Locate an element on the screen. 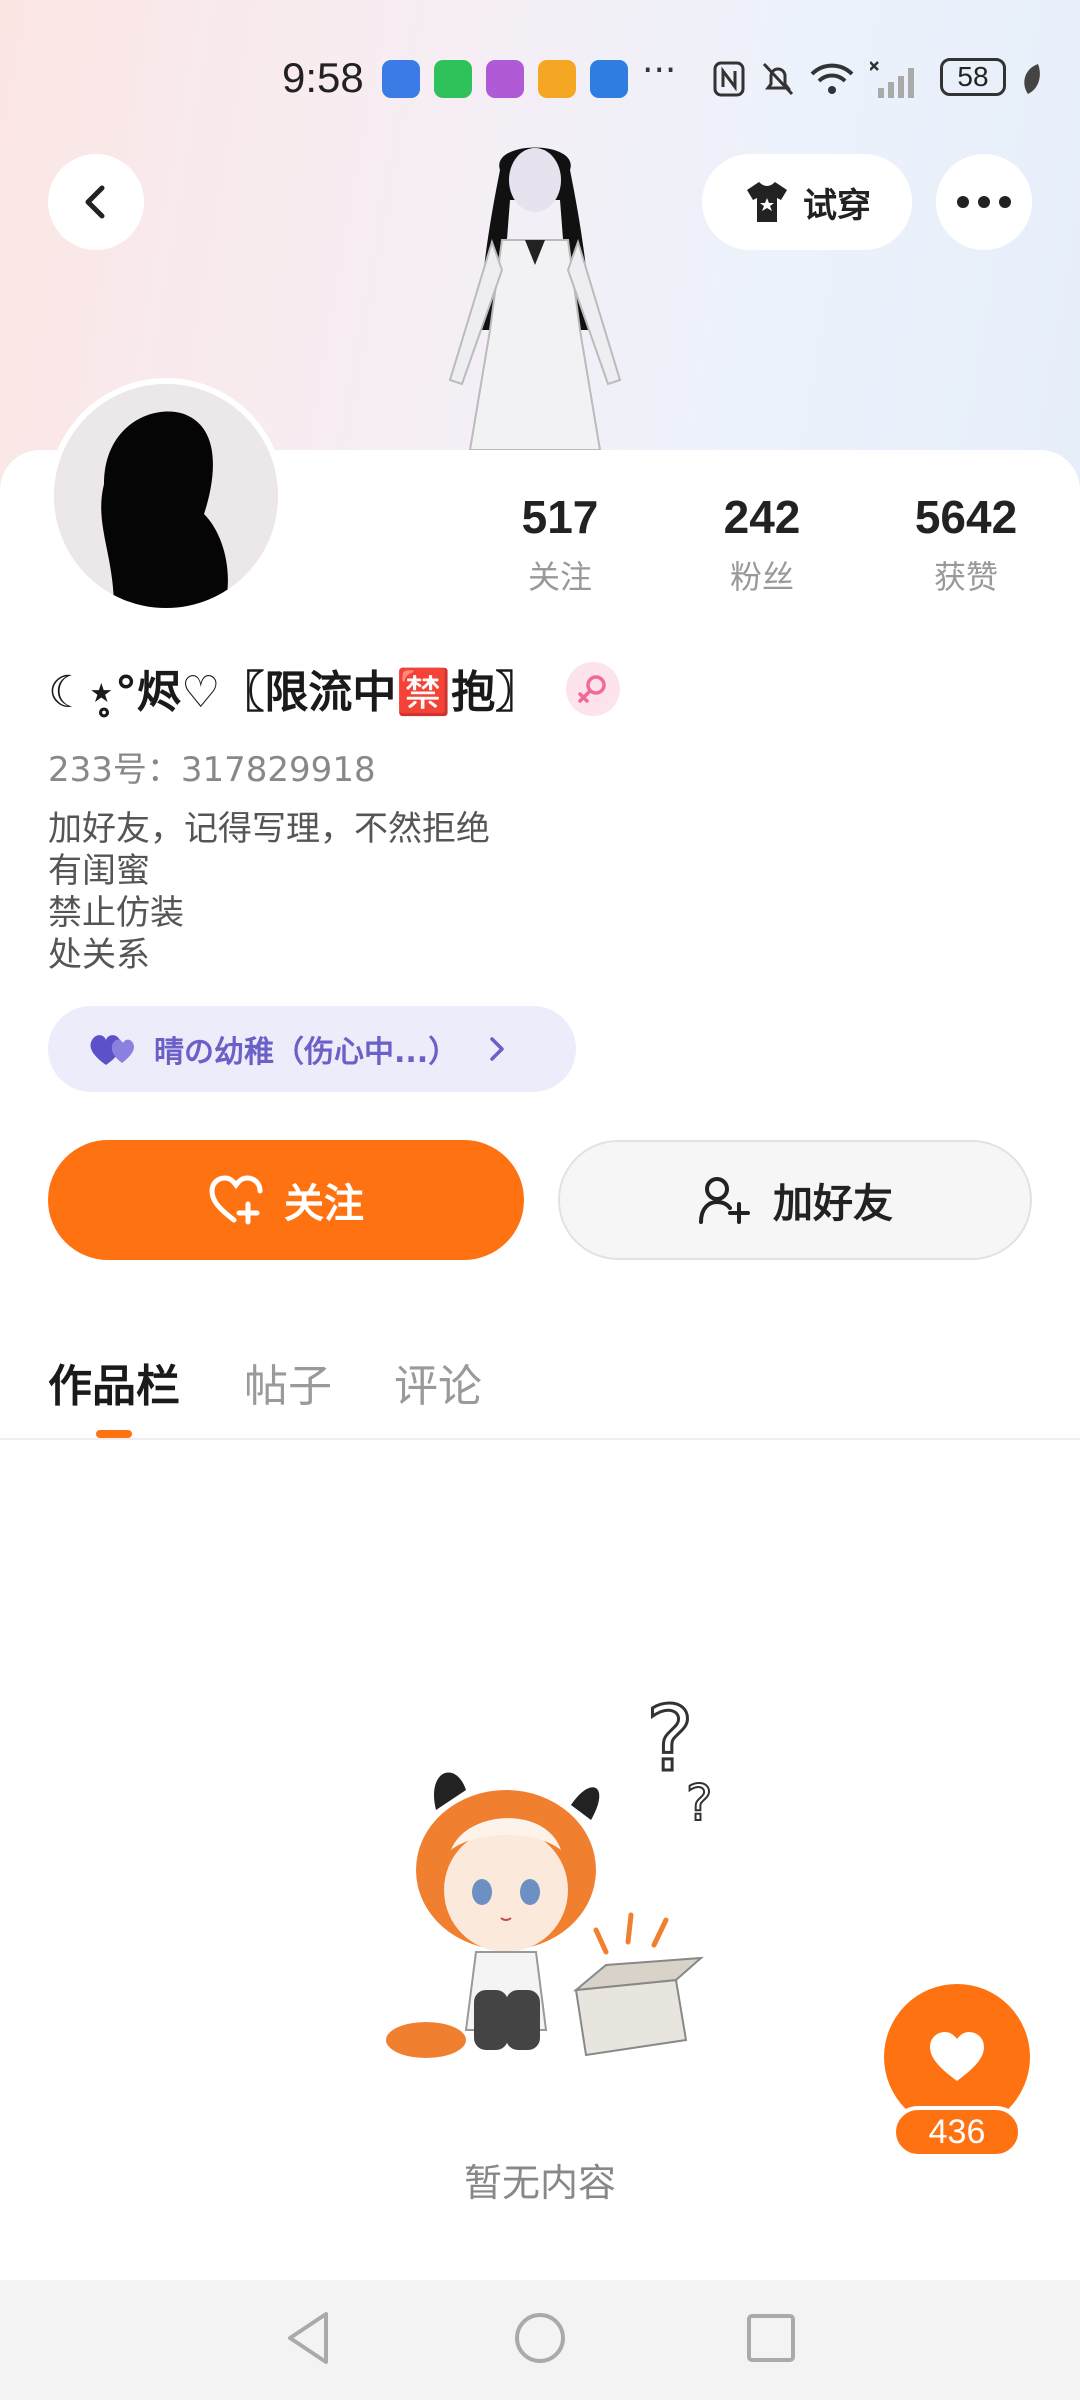  follow-button-label: 关注 is located at coordinates (324, 1204).